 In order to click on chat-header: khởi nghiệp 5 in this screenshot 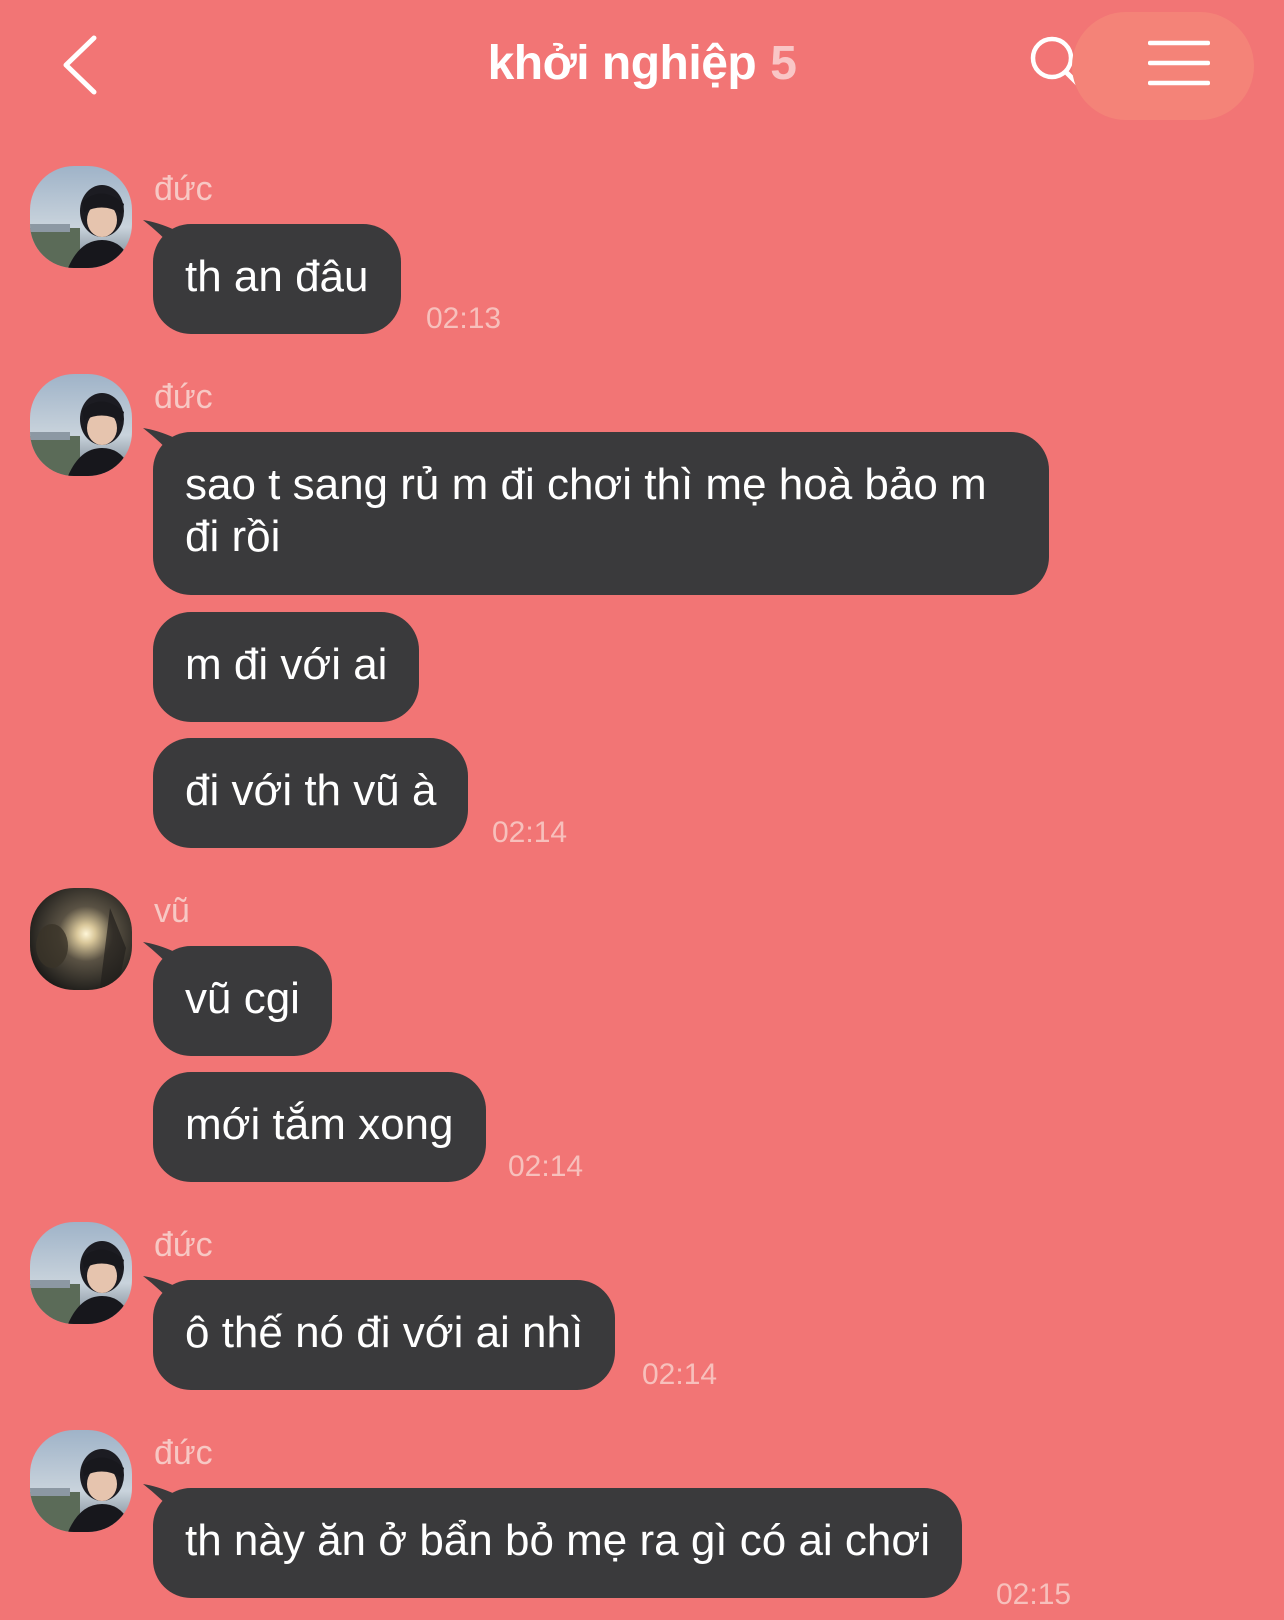, I will do `click(642, 70)`.